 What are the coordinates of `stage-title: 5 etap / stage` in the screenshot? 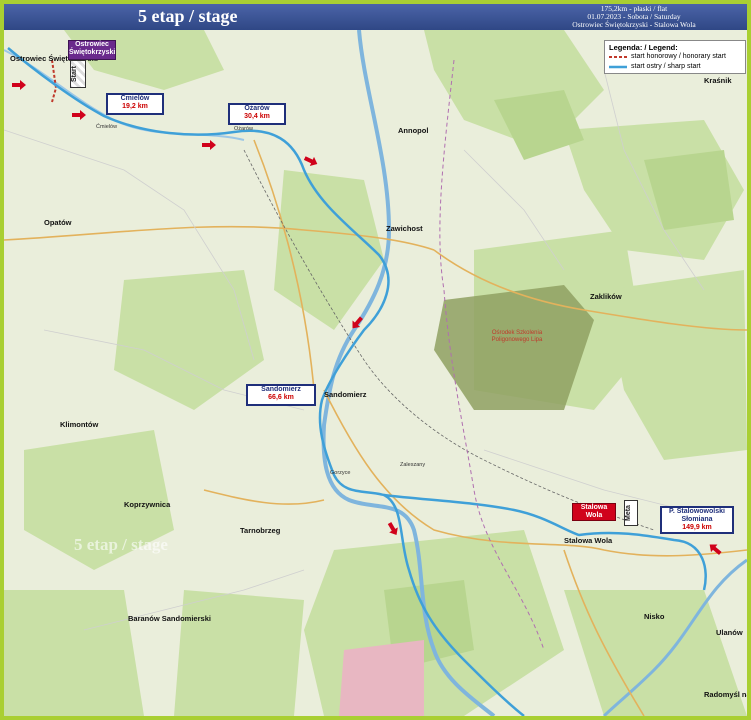 It's located at (188, 16).